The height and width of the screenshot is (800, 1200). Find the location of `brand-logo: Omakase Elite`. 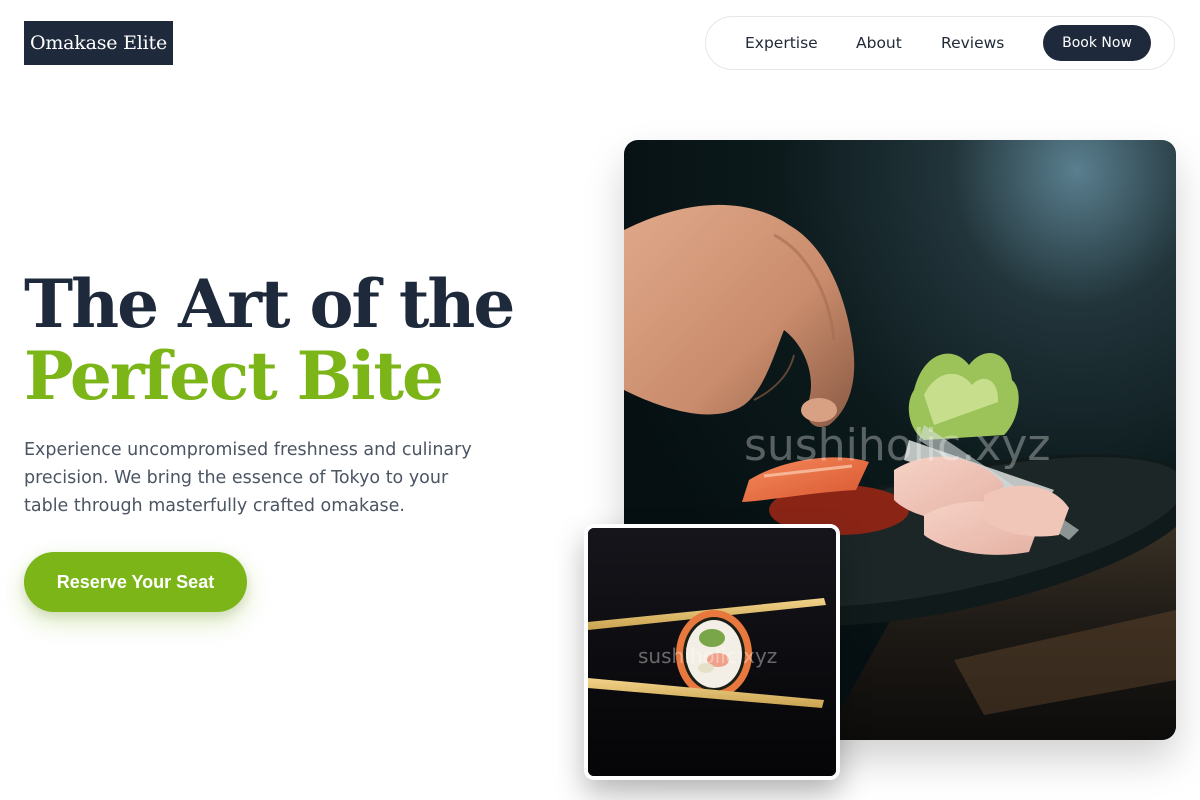

brand-logo: Omakase Elite is located at coordinates (98, 43).